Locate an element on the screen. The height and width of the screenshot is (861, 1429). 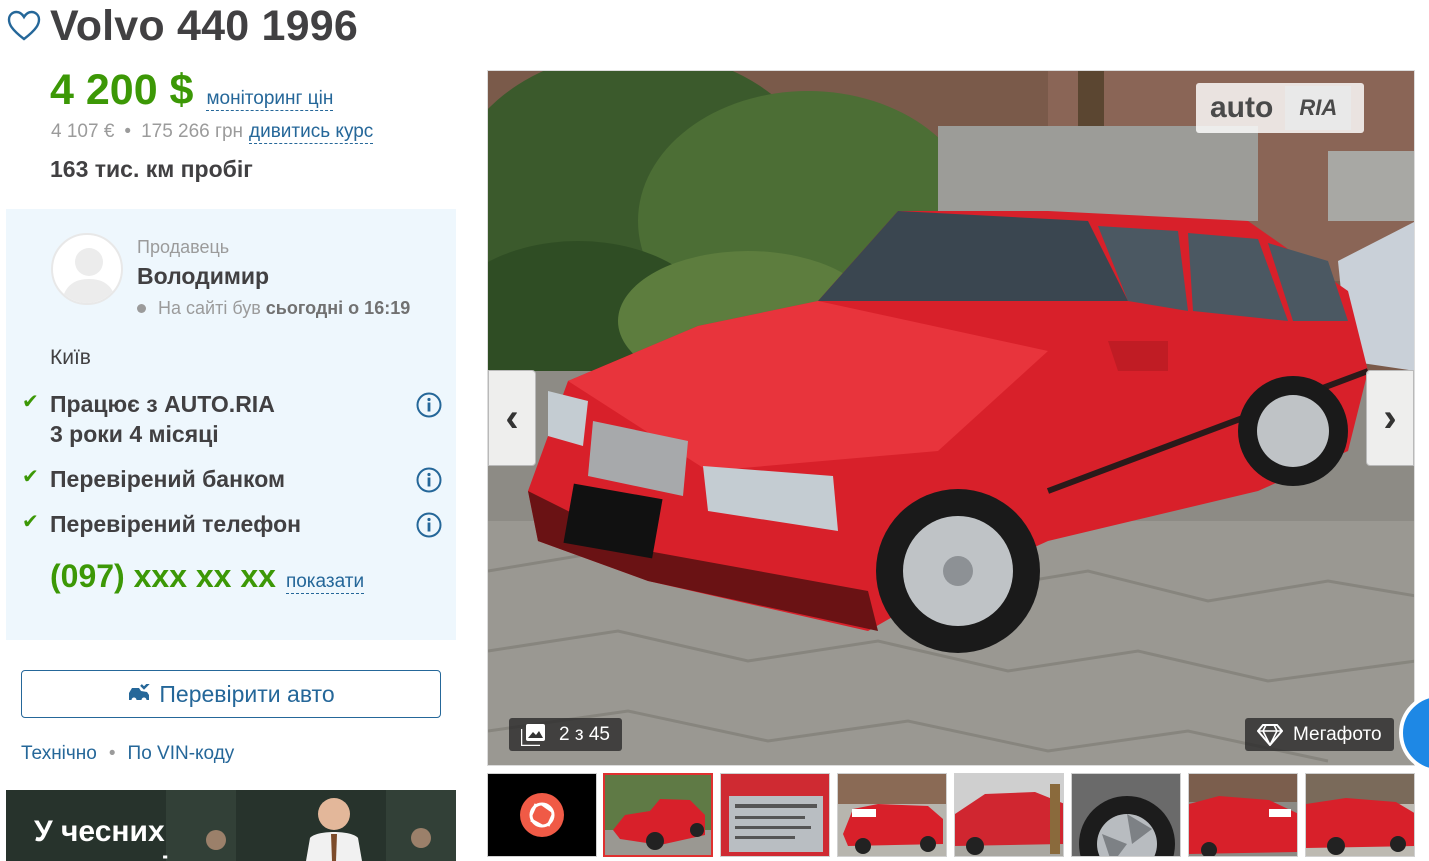
photo-counter: 2 з 45 is located at coordinates (565, 734).